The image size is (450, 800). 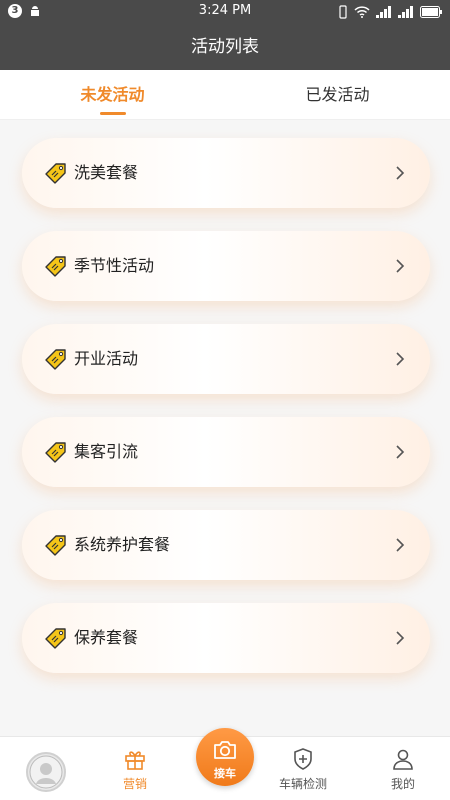 I want to click on tab-published: 已发活动, so click(x=337, y=94).